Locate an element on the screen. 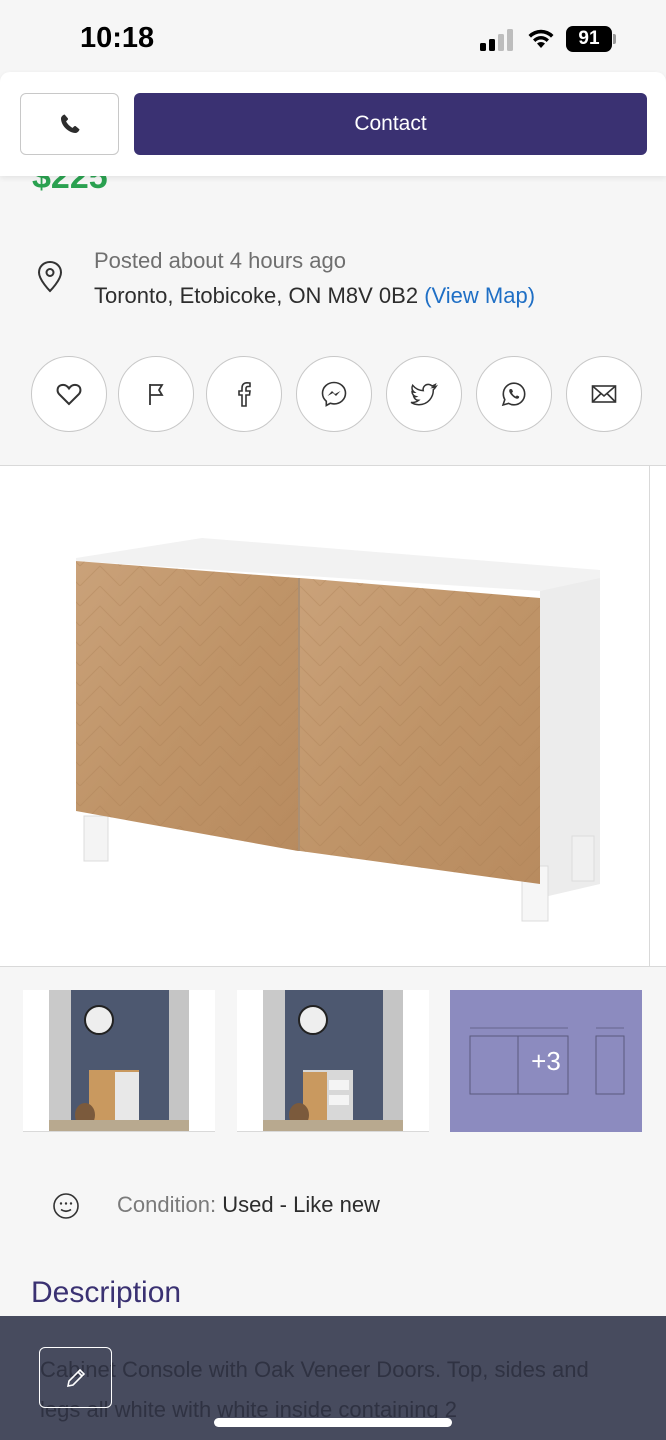 The image size is (666, 1440). facebook-icon is located at coordinates (244, 394).